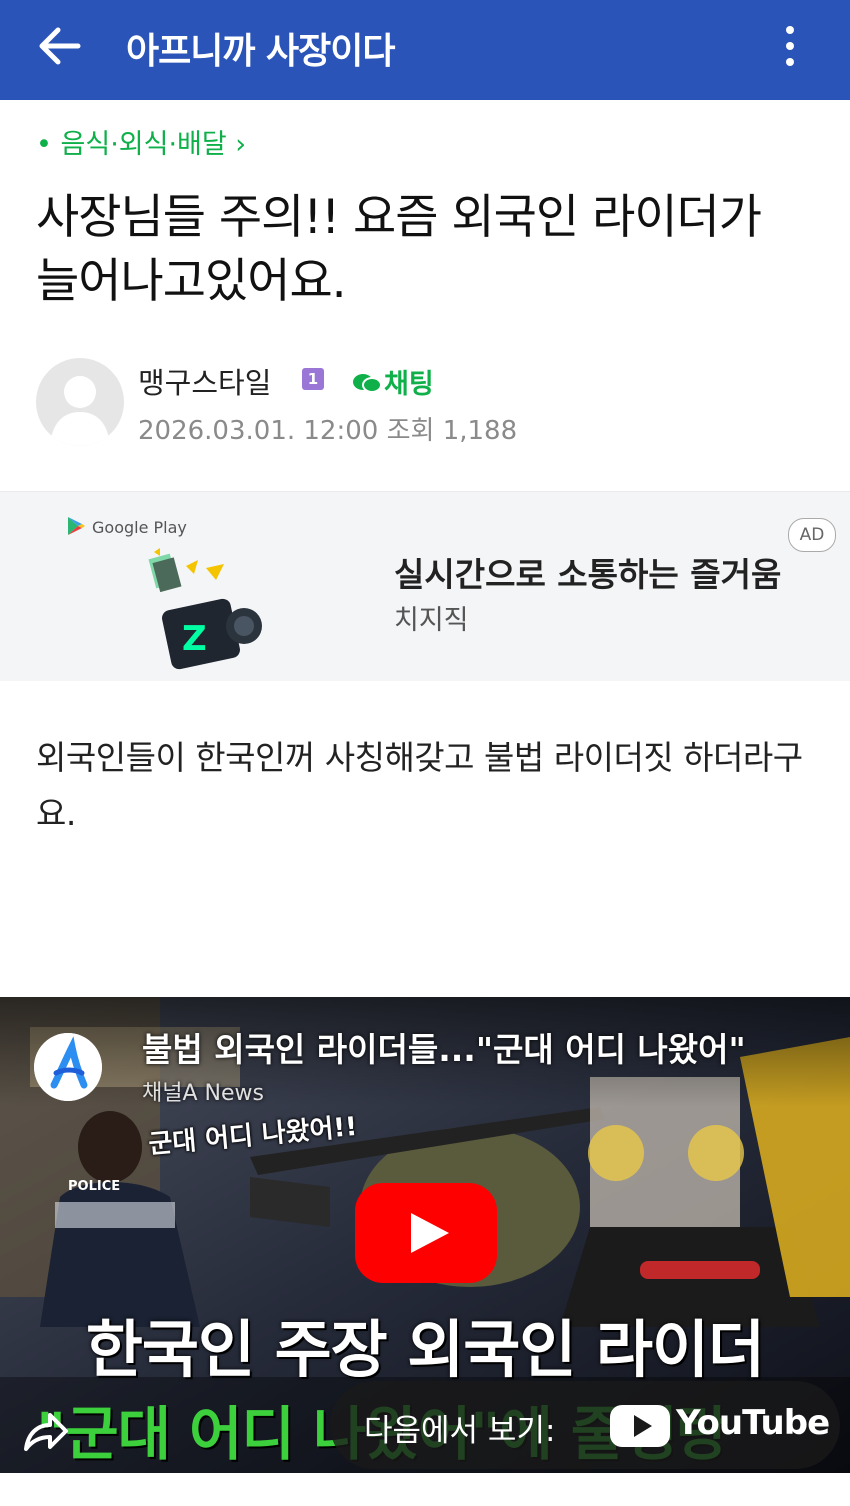 The image size is (850, 1506). I want to click on svg-text: Z, so click(194, 639).